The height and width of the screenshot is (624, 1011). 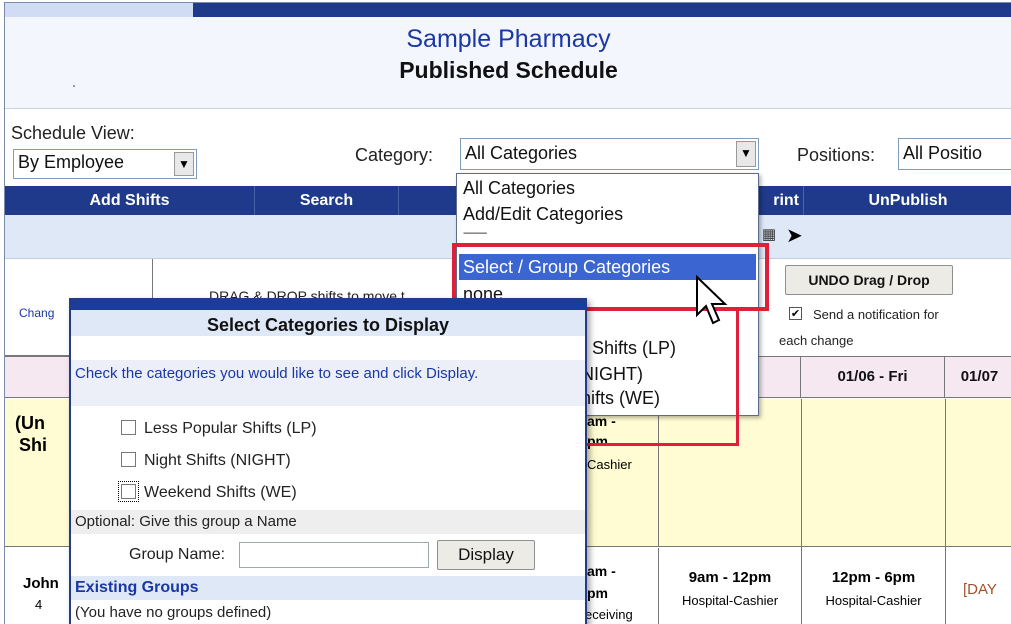 I want to click on shift-time: 12pm - 6pm, so click(x=873, y=577).